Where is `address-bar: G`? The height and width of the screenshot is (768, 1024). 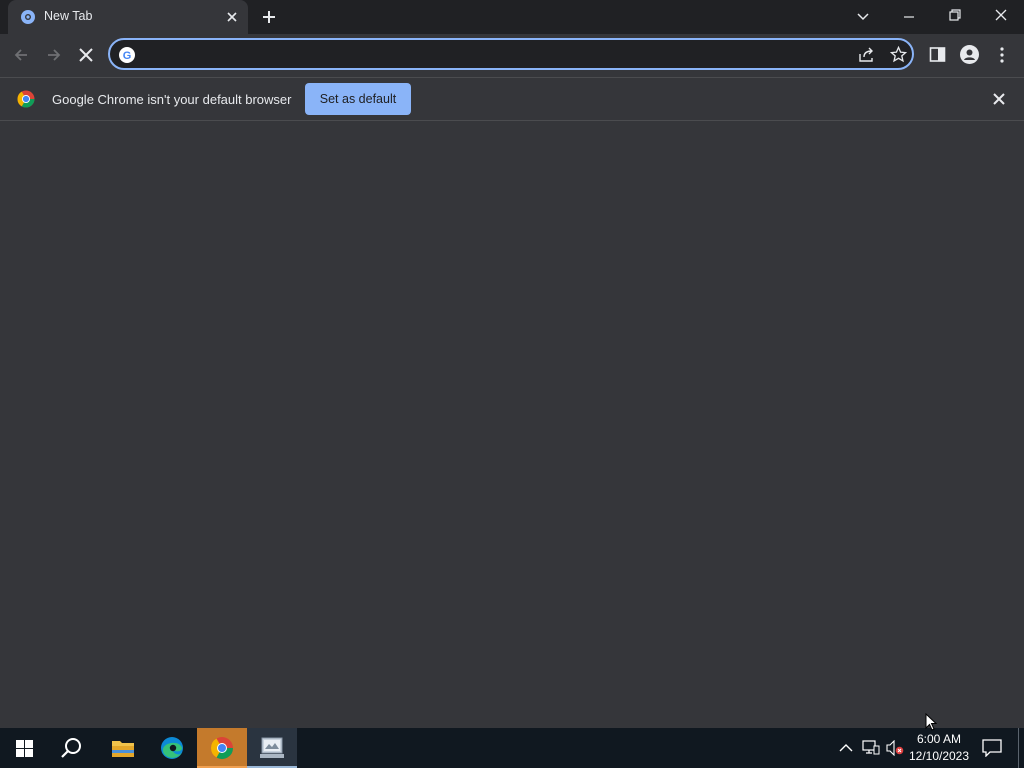
address-bar: G is located at coordinates (511, 54).